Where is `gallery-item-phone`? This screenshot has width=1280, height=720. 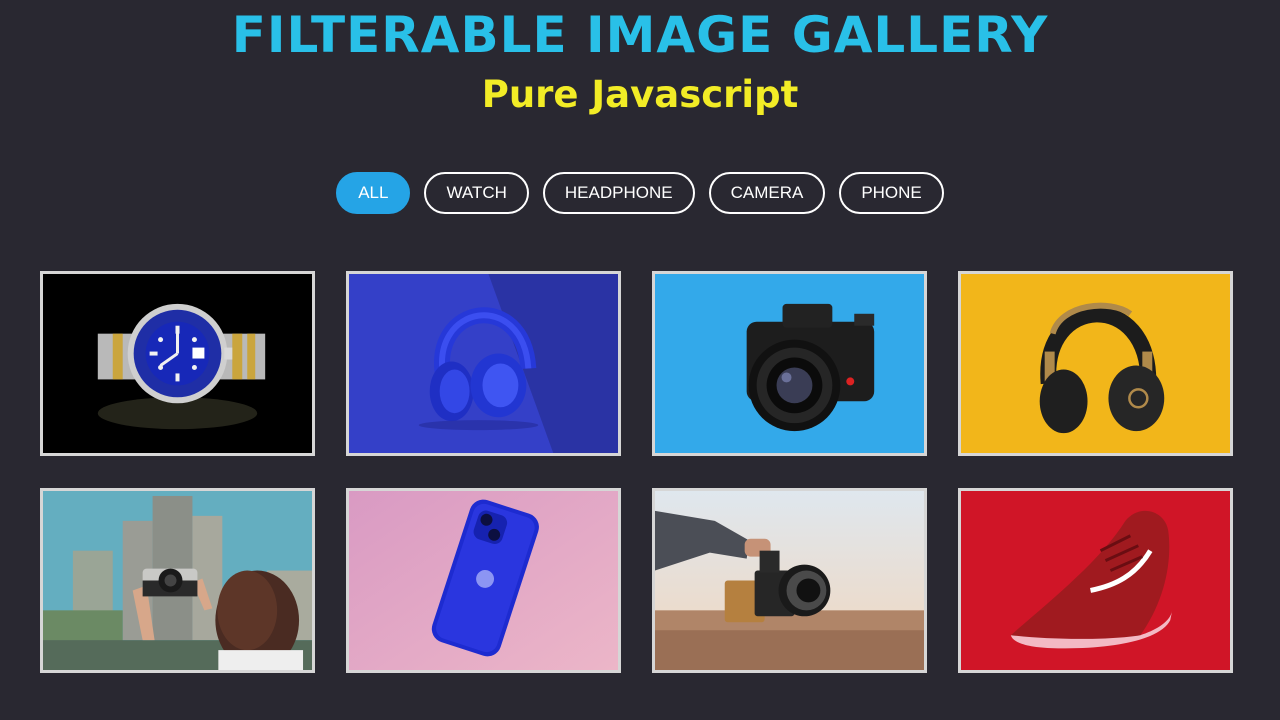 gallery-item-phone is located at coordinates (483, 580).